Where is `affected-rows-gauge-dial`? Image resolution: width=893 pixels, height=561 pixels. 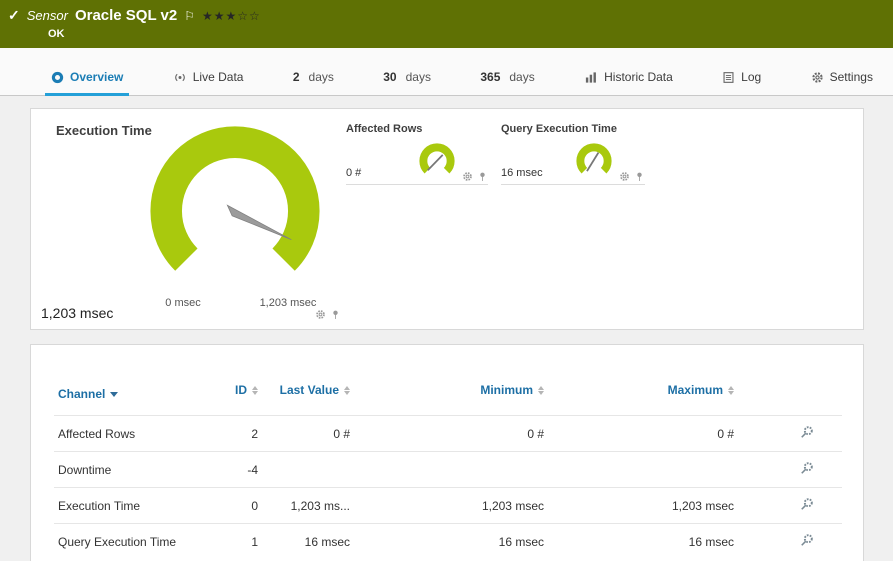
affected-rows-gauge-dial is located at coordinates (437, 158).